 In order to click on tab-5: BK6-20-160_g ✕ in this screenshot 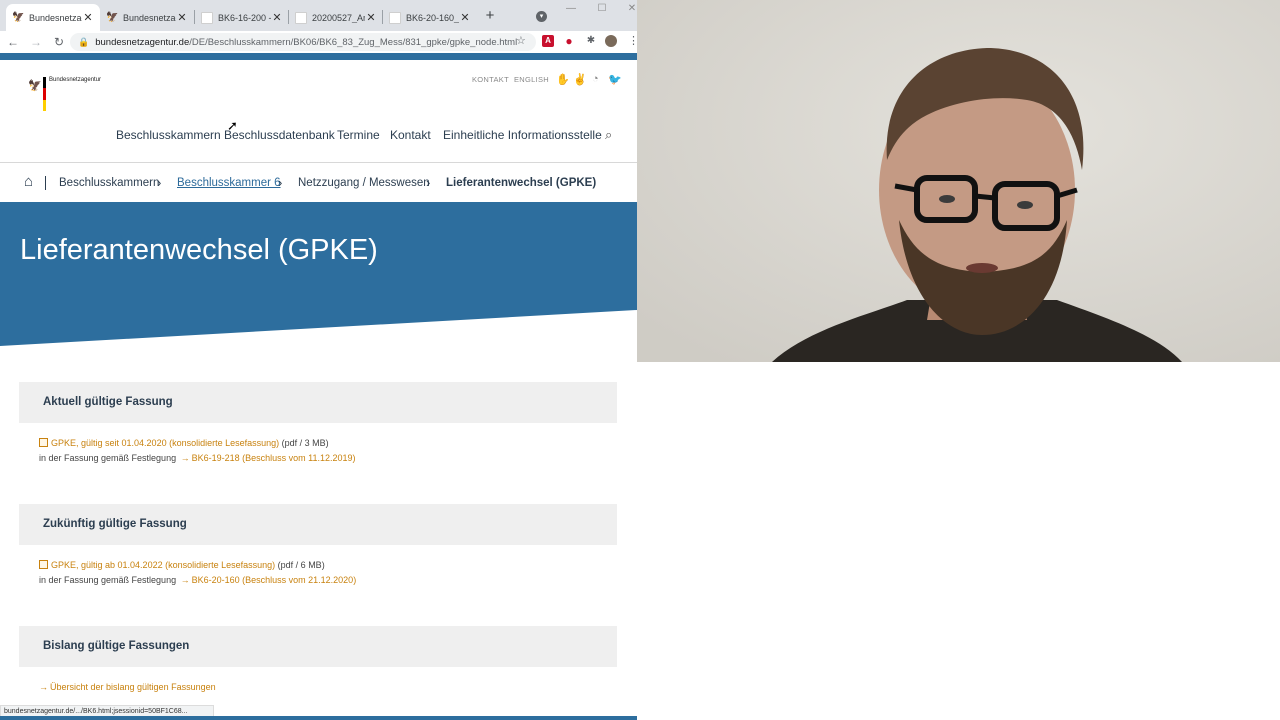, I will do `click(430, 17)`.